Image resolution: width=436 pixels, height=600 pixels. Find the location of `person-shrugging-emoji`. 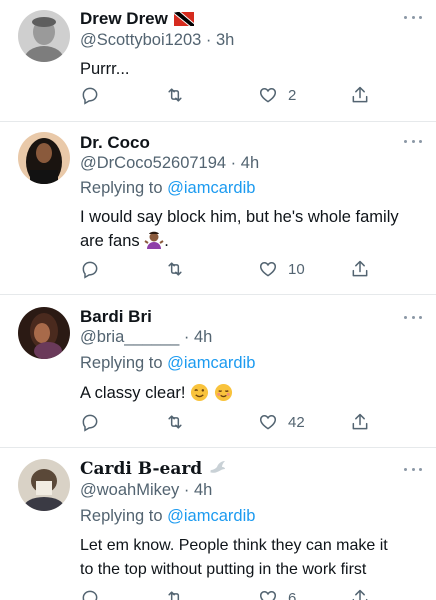

person-shrugging-emoji is located at coordinates (154, 243).